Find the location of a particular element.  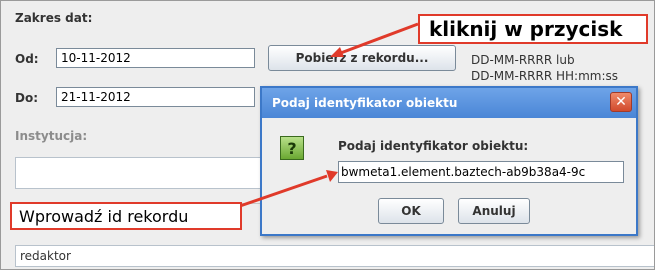

callout-enter-record-id: Wprowadź id rekordu is located at coordinates (126, 216).